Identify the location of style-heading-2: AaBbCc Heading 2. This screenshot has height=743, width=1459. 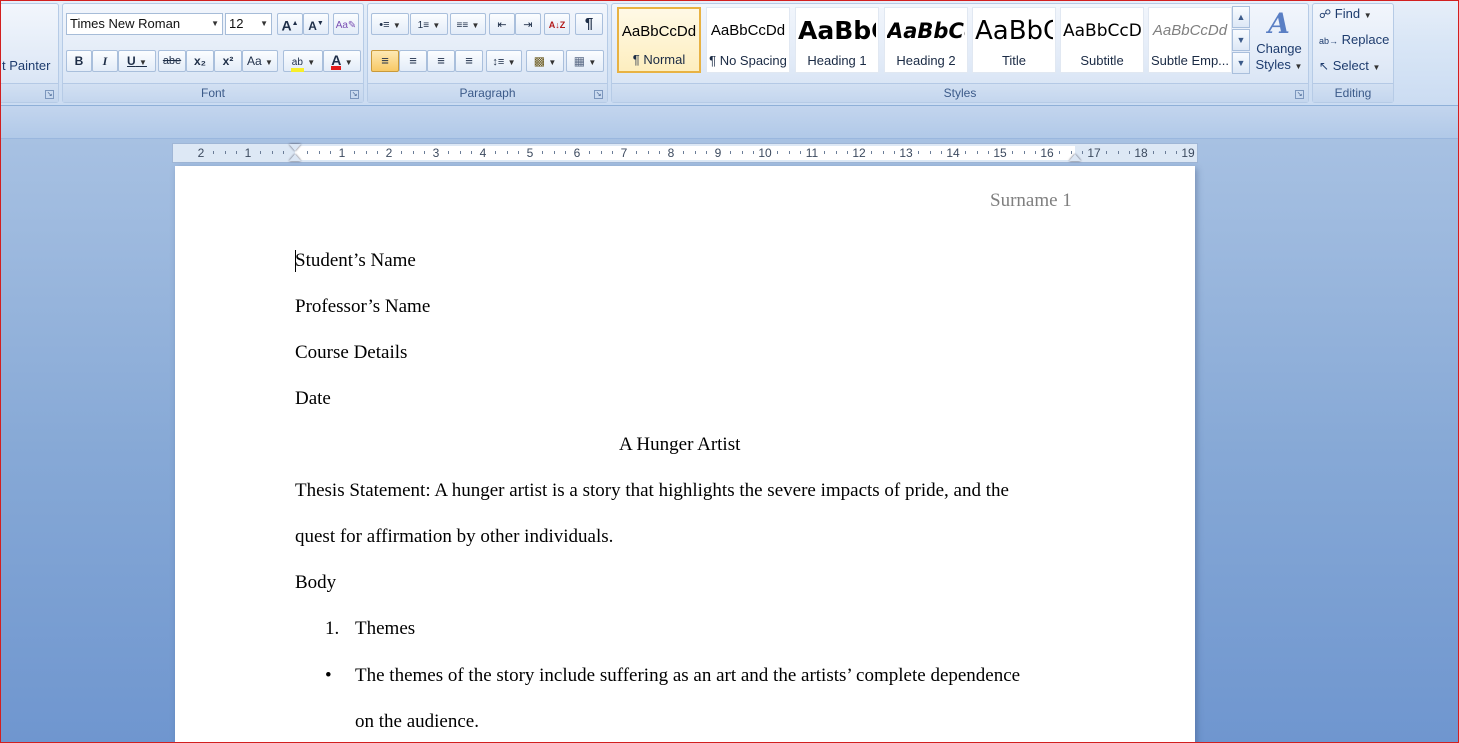
(926, 40).